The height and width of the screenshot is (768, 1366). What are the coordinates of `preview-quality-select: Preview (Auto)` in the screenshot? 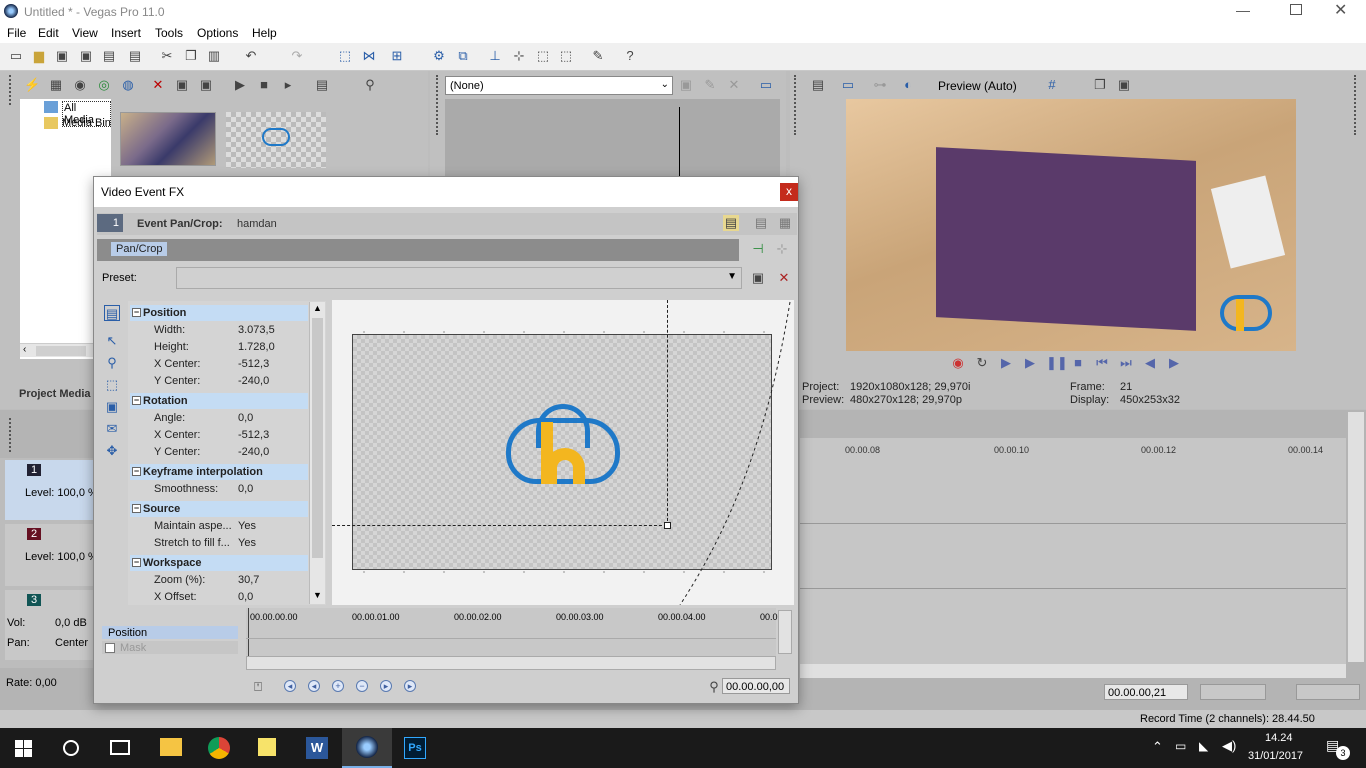 It's located at (977, 86).